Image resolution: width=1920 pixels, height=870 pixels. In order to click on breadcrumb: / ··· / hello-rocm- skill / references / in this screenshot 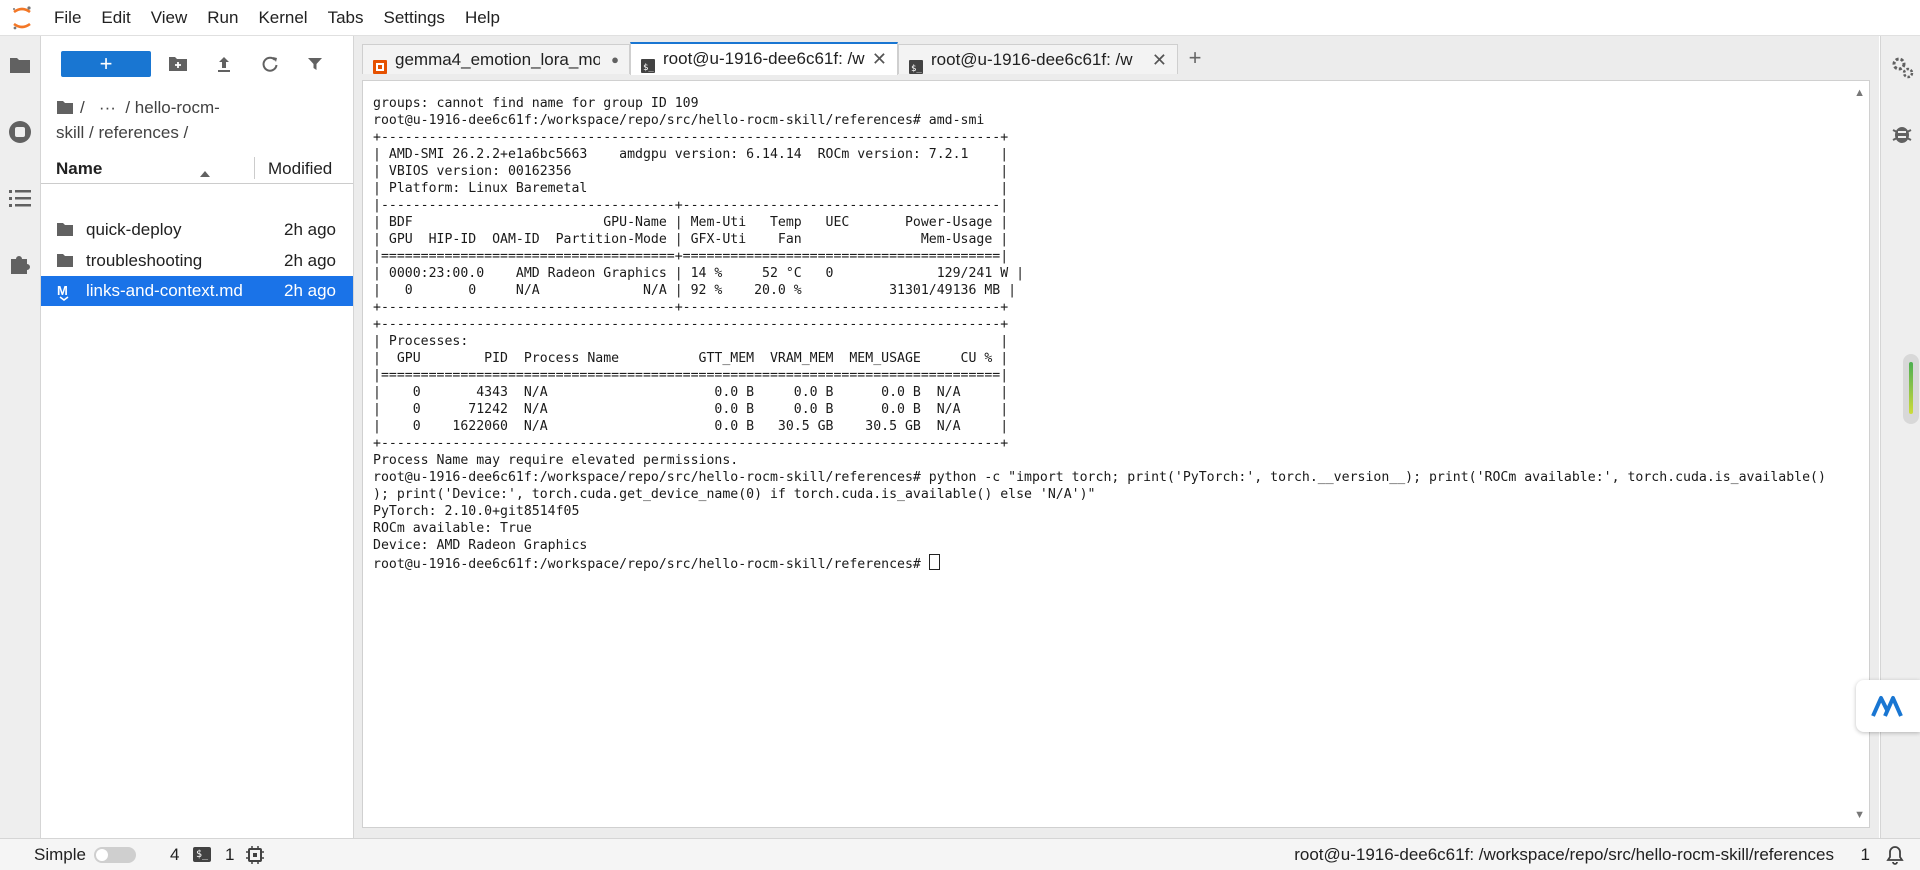, I will do `click(191, 120)`.